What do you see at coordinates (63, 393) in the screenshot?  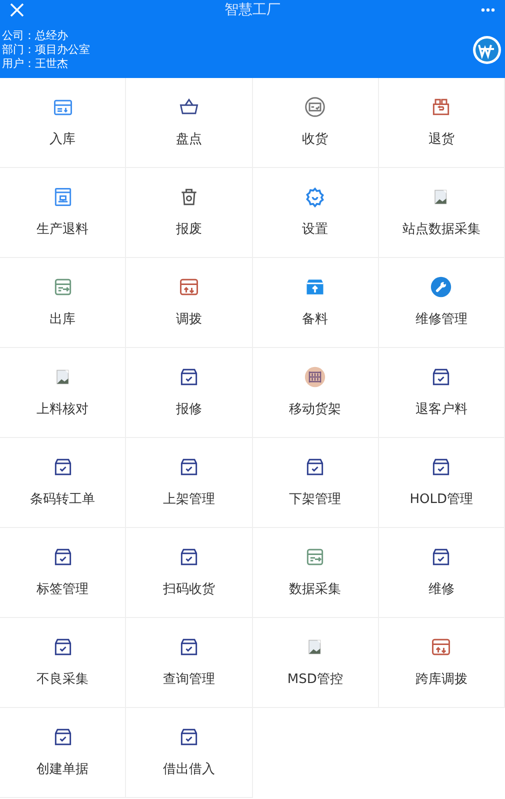 I see `menu-tile: 上料核对` at bounding box center [63, 393].